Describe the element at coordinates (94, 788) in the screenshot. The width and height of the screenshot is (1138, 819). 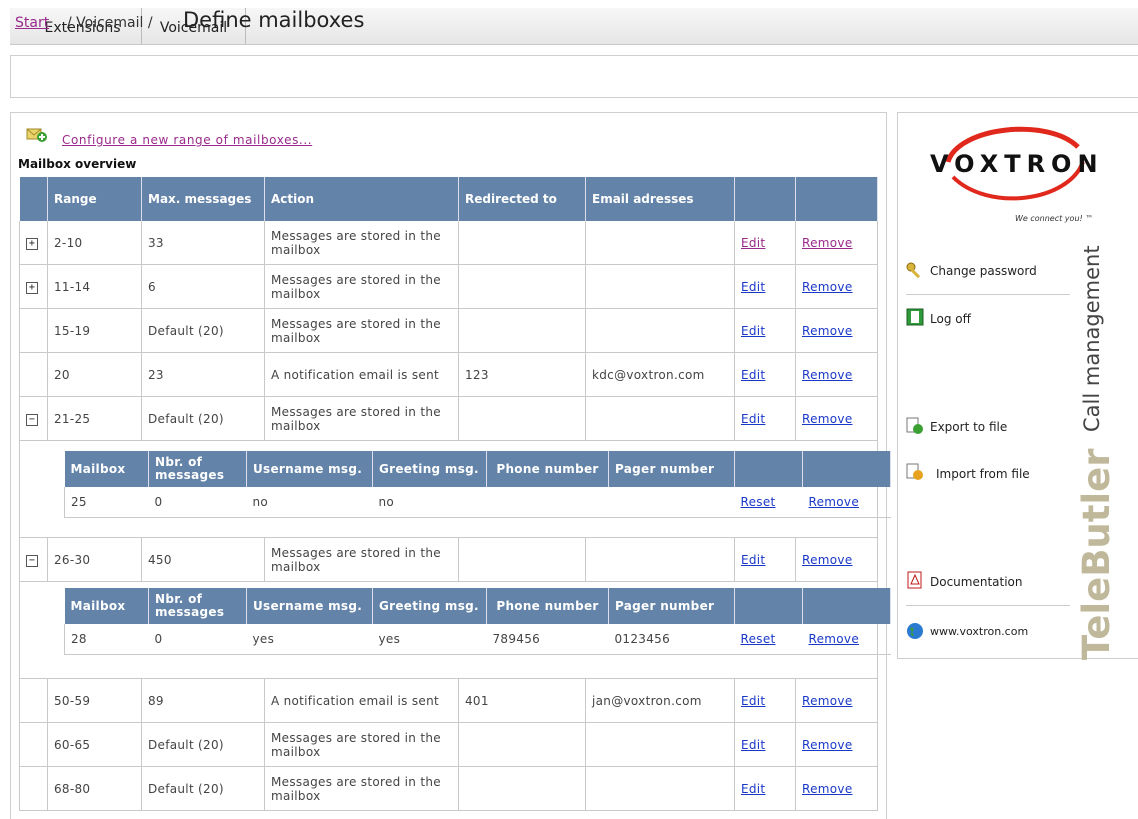
I see `range-cell: 68-80` at that location.